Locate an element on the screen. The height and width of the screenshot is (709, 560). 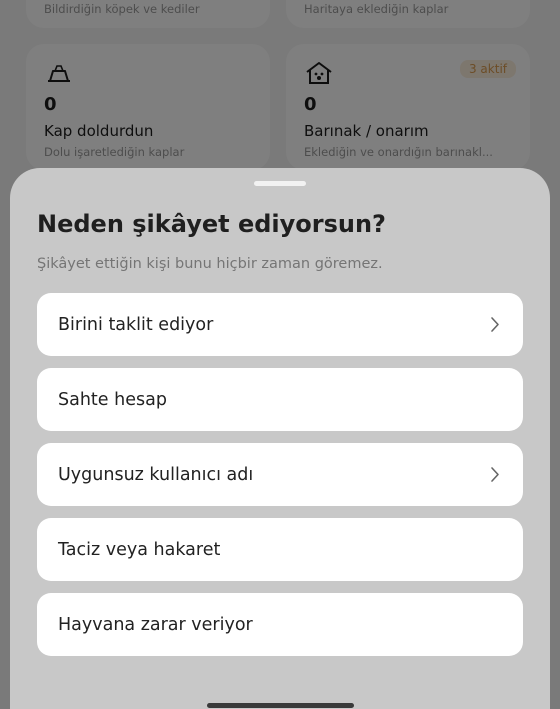
option-label: Hayvana zarar veriyor is located at coordinates (155, 624).